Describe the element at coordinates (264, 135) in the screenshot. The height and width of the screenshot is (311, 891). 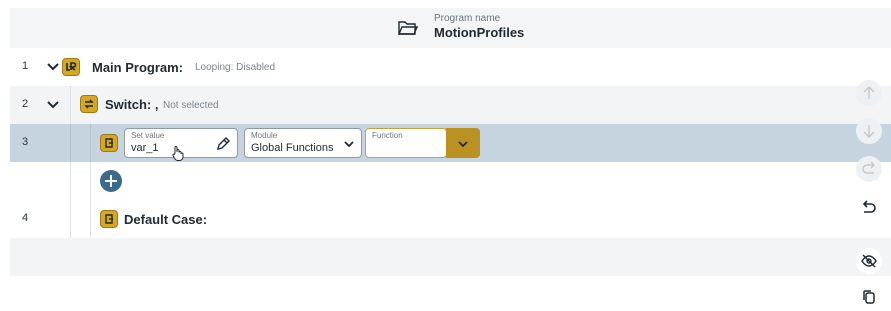
I see `module-label: Module` at that location.